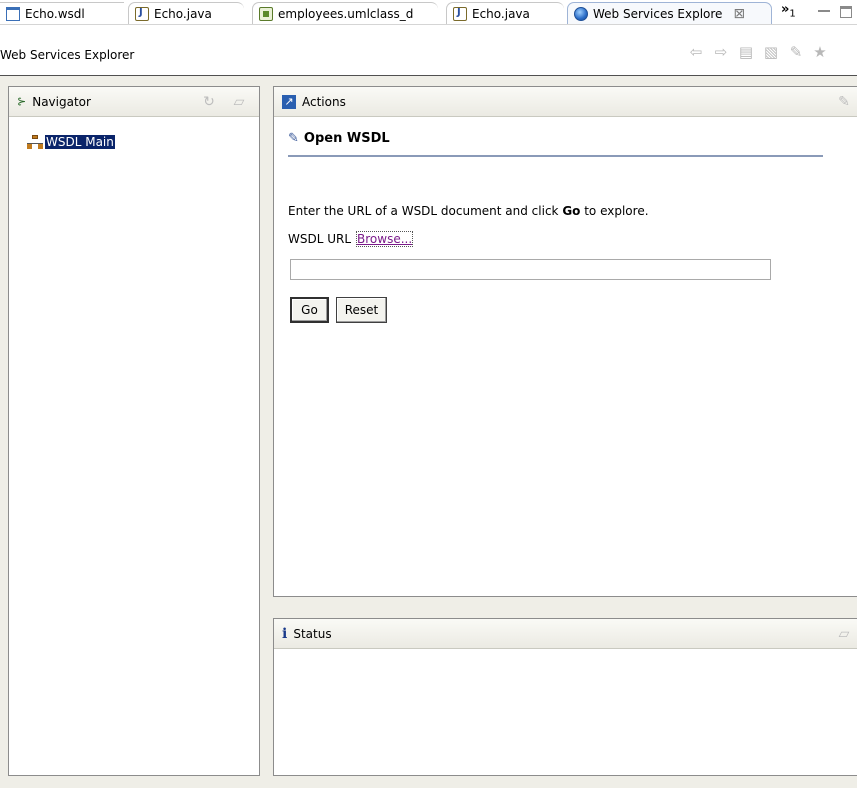 This screenshot has height=788, width=857. Describe the element at coordinates (844, 102) in the screenshot. I see `wsdl-pen-icon: ✎` at that location.